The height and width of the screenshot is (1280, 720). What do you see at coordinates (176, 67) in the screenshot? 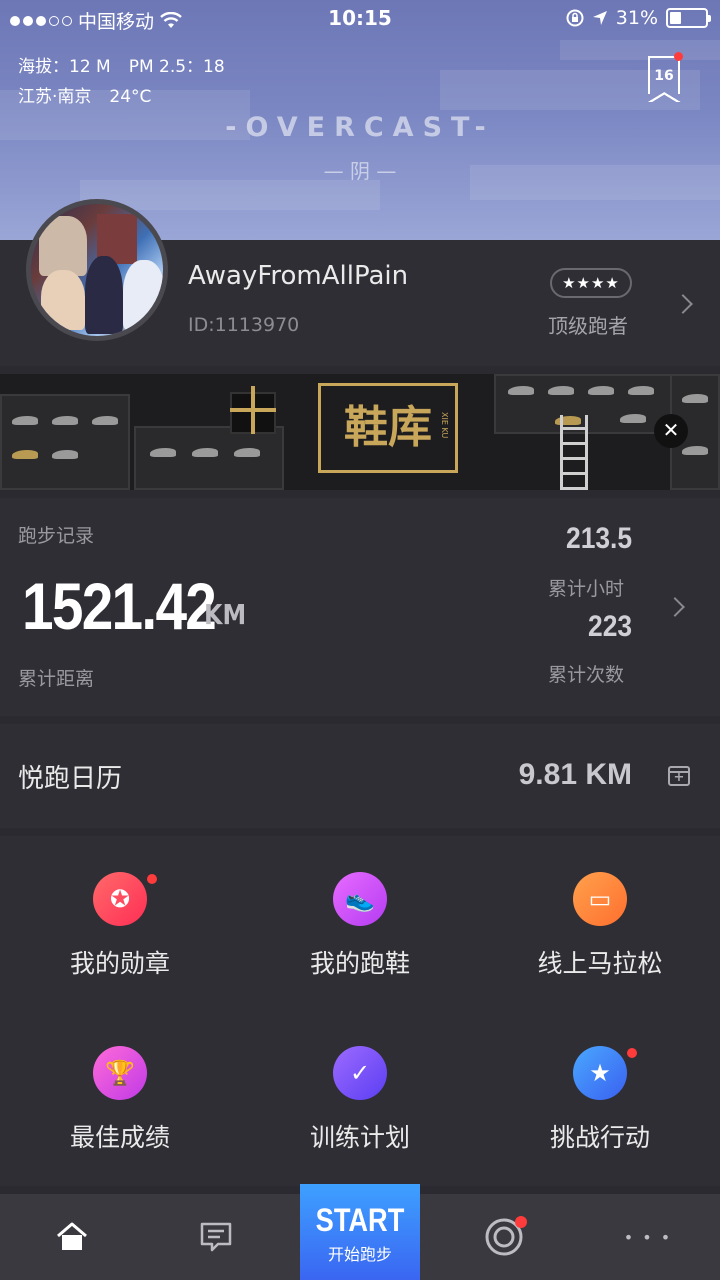
I see `pm25-label: PM 2.5：18` at bounding box center [176, 67].